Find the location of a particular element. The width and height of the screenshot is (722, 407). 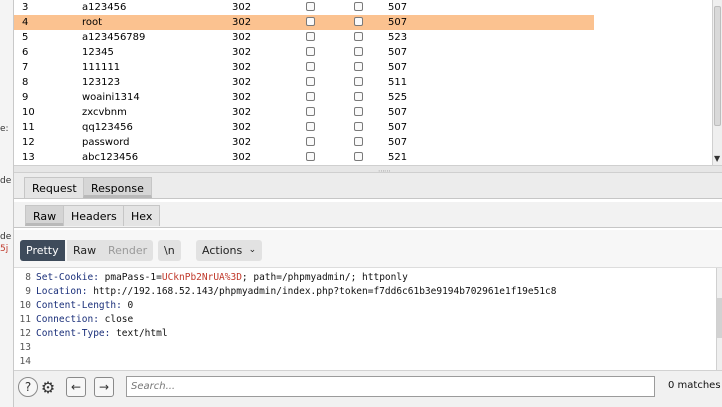

render-button: Render is located at coordinates (128, 250).